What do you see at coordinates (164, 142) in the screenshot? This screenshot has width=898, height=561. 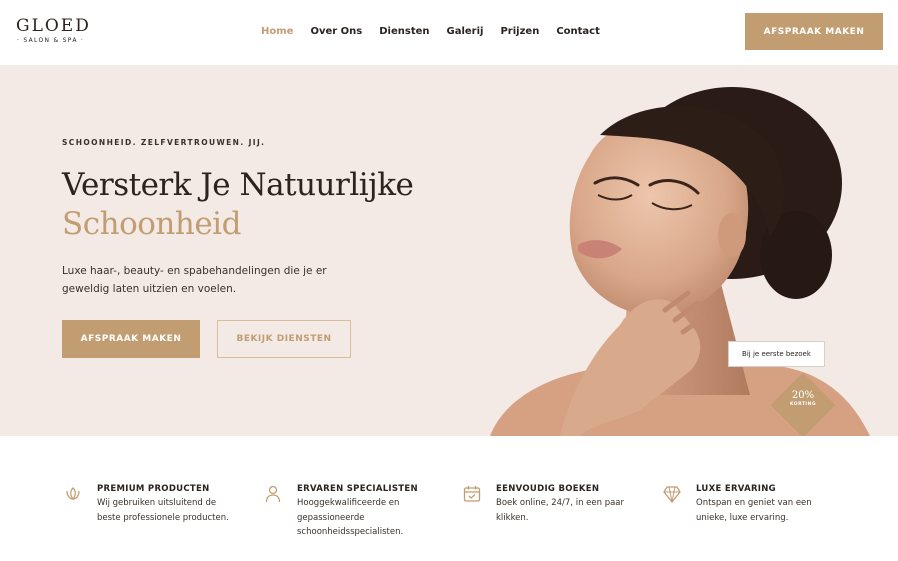 I see `hero-tagline: SCHOONHEID. ZELFVERTROUWEN. JIJ.` at bounding box center [164, 142].